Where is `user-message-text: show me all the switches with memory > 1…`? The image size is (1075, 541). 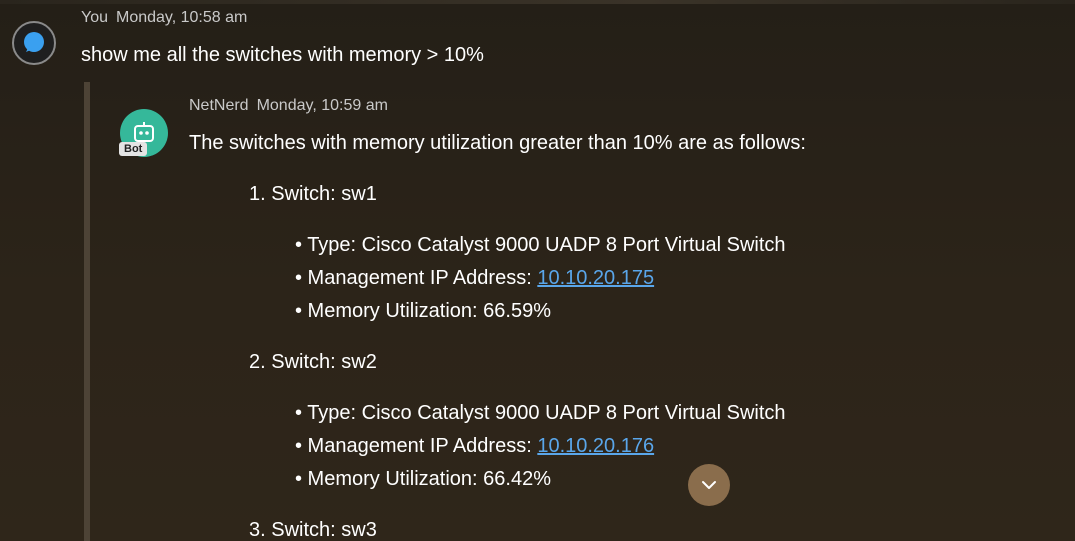 user-message-text: show me all the switches with memory > 1… is located at coordinates (282, 55).